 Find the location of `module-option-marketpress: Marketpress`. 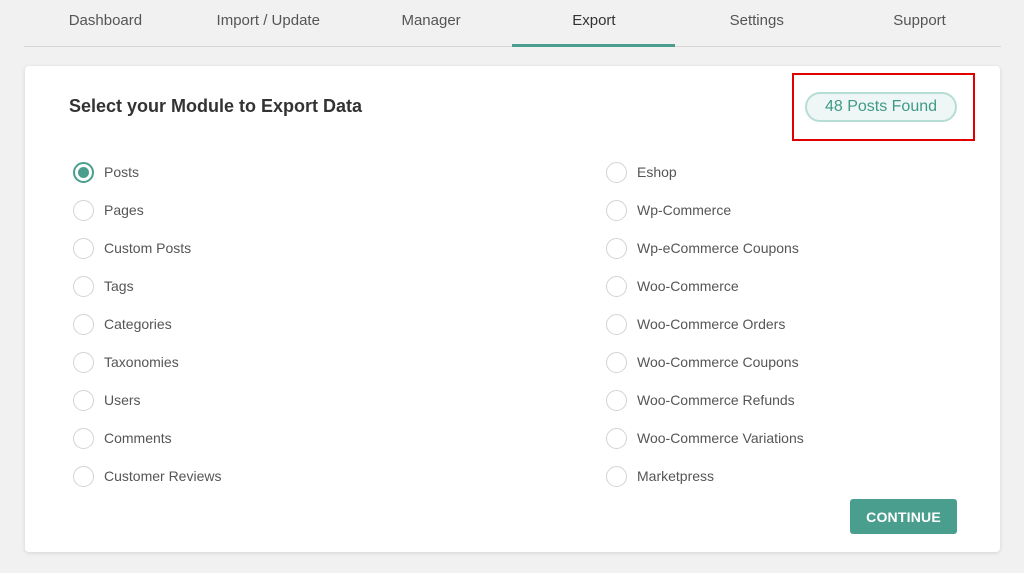

module-option-marketpress: Marketpress is located at coordinates (705, 476).